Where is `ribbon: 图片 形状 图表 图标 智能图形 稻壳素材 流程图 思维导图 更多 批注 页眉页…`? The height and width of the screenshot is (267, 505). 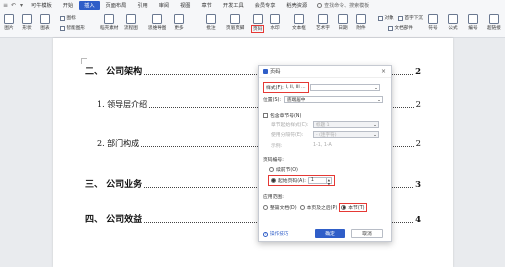 ribbon: 图片 形状 图表 图标 智能图形 稻壳素材 流程图 思维导图 更多 批注 页眉页… is located at coordinates (252, 24).